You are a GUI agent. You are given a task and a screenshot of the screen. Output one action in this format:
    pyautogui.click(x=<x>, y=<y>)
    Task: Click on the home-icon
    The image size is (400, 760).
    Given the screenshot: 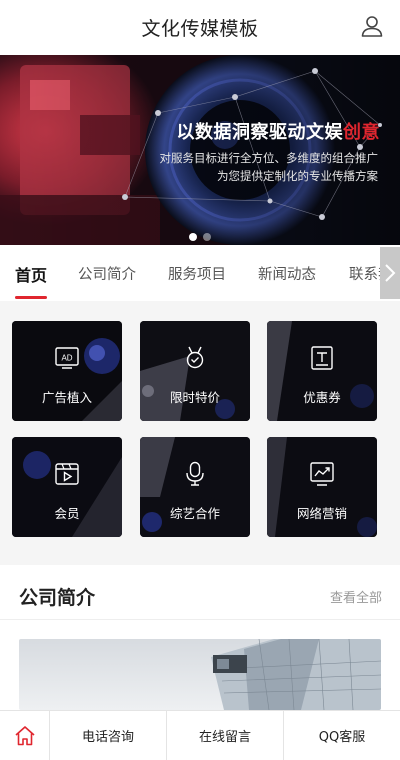 What is the action you would take?
    pyautogui.click(x=24, y=735)
    